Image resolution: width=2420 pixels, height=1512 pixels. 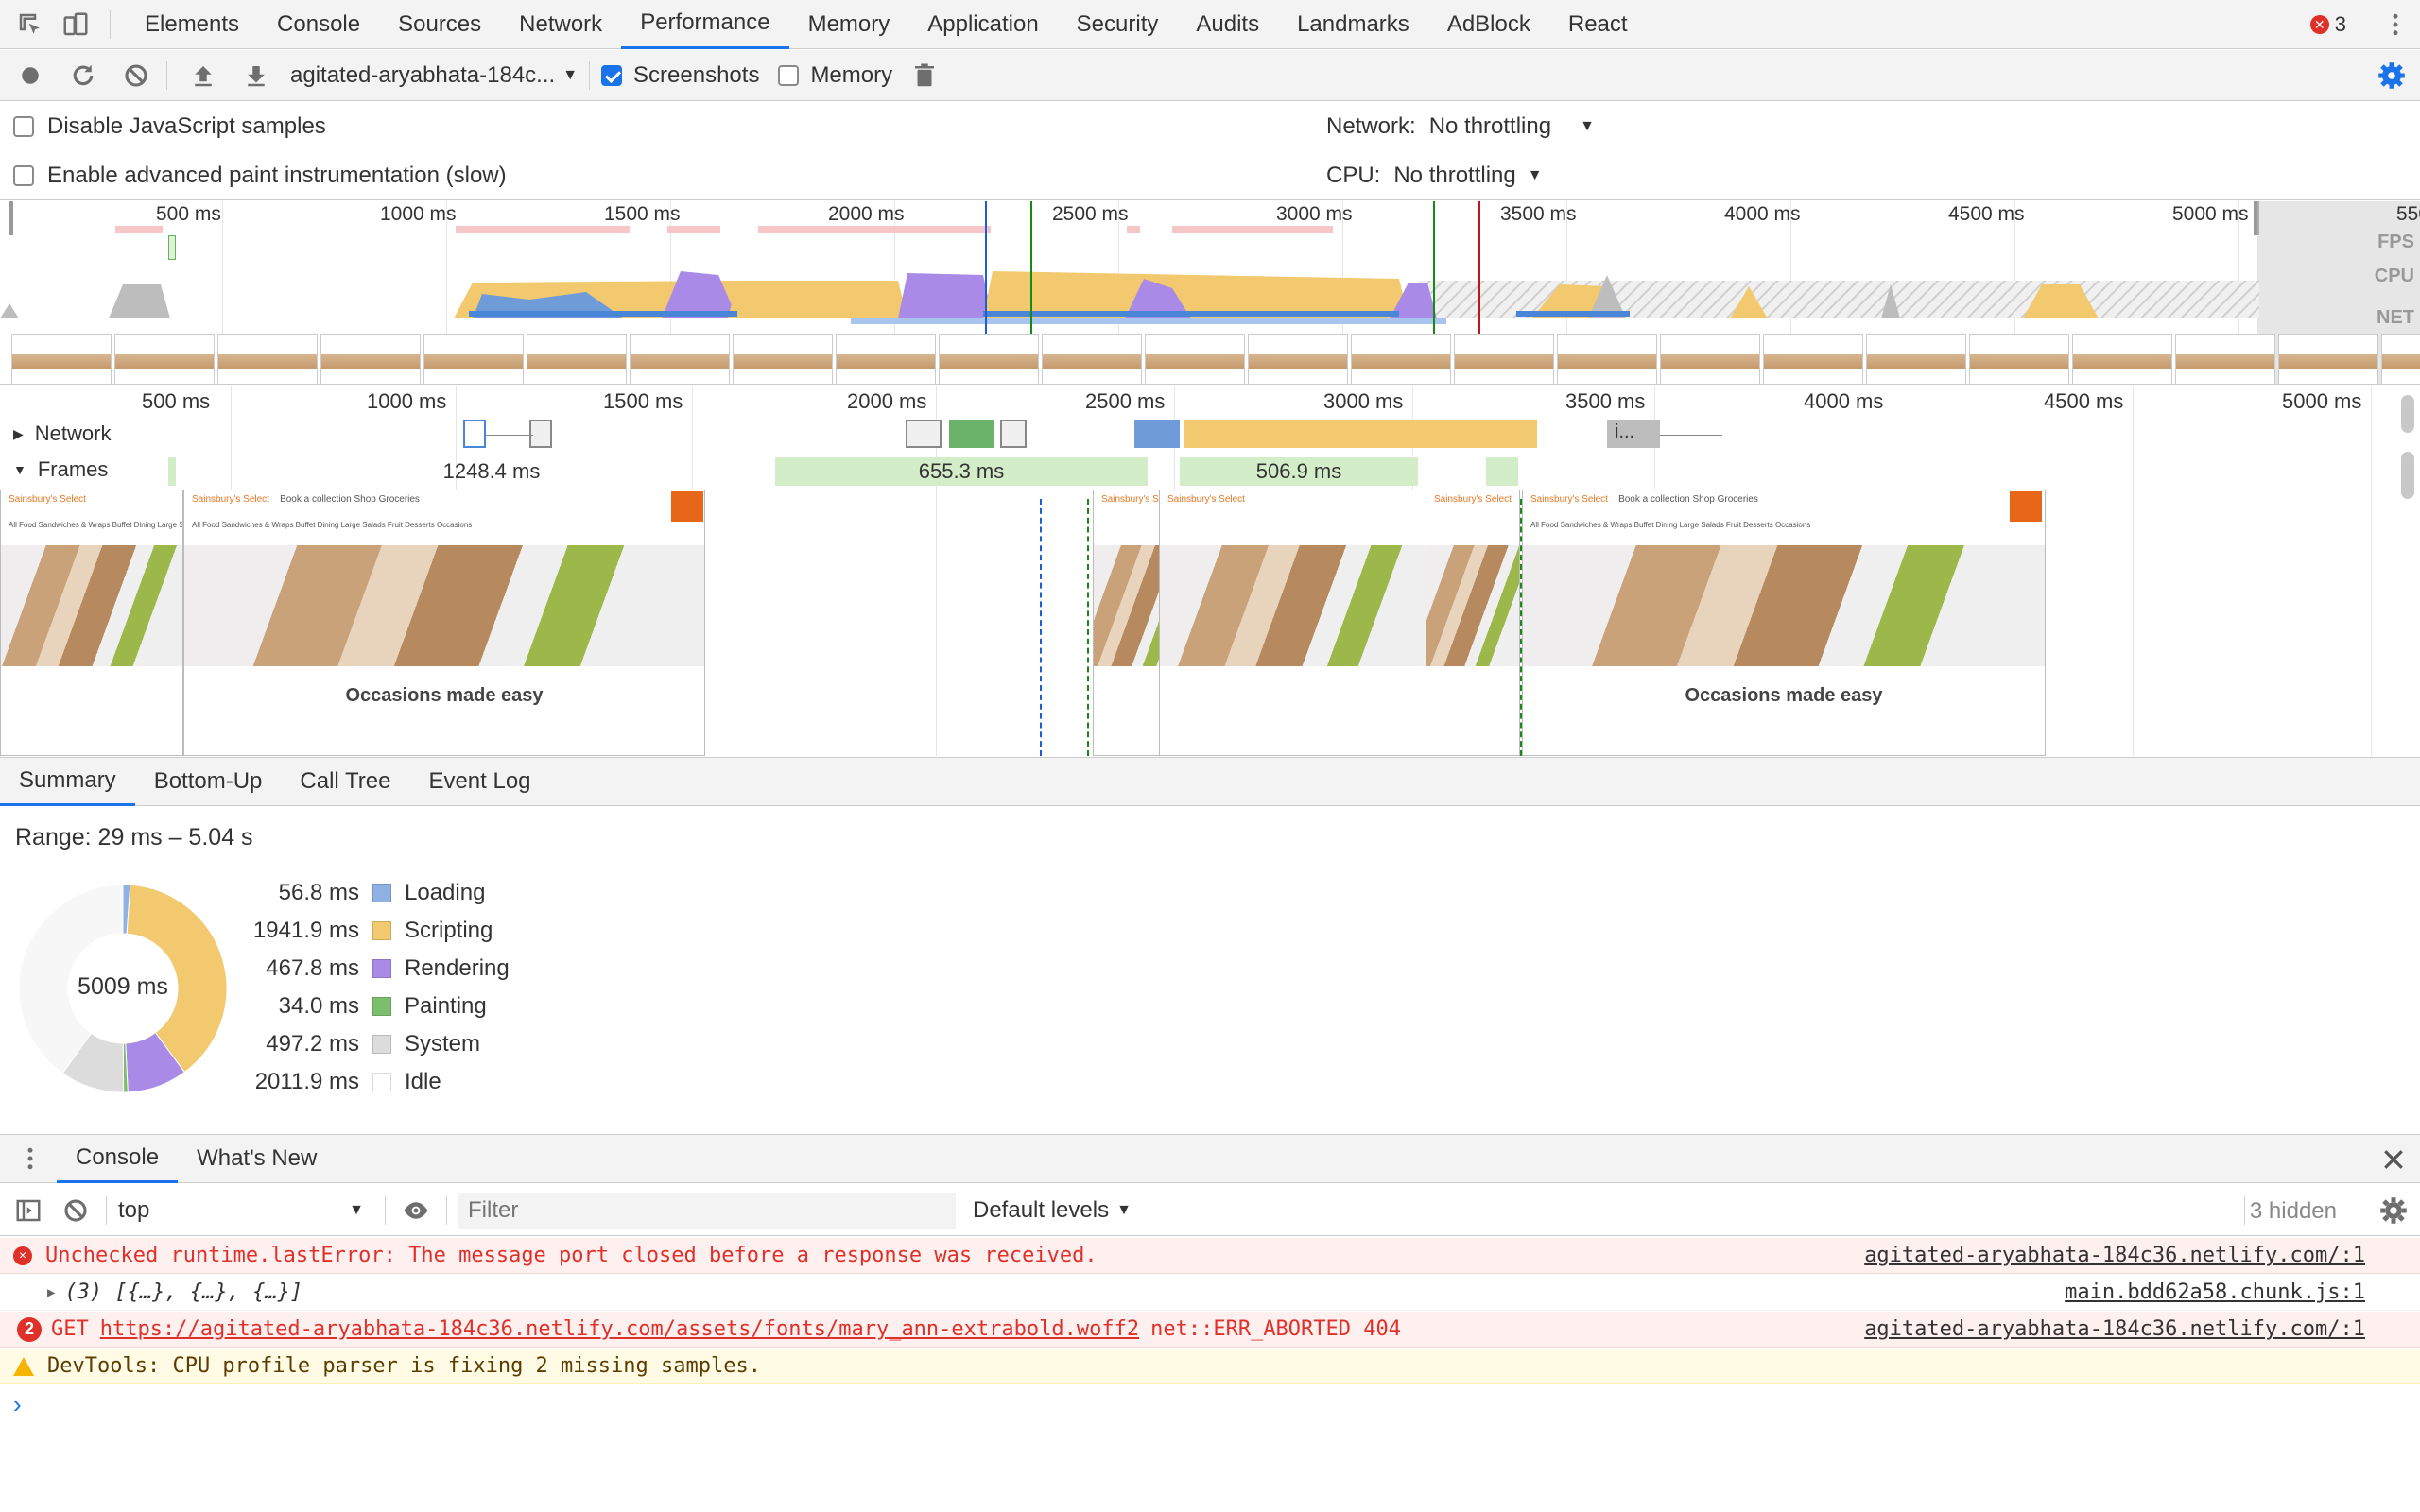 I want to click on timeline-tick-label: 5000 ms, so click(x=2322, y=401).